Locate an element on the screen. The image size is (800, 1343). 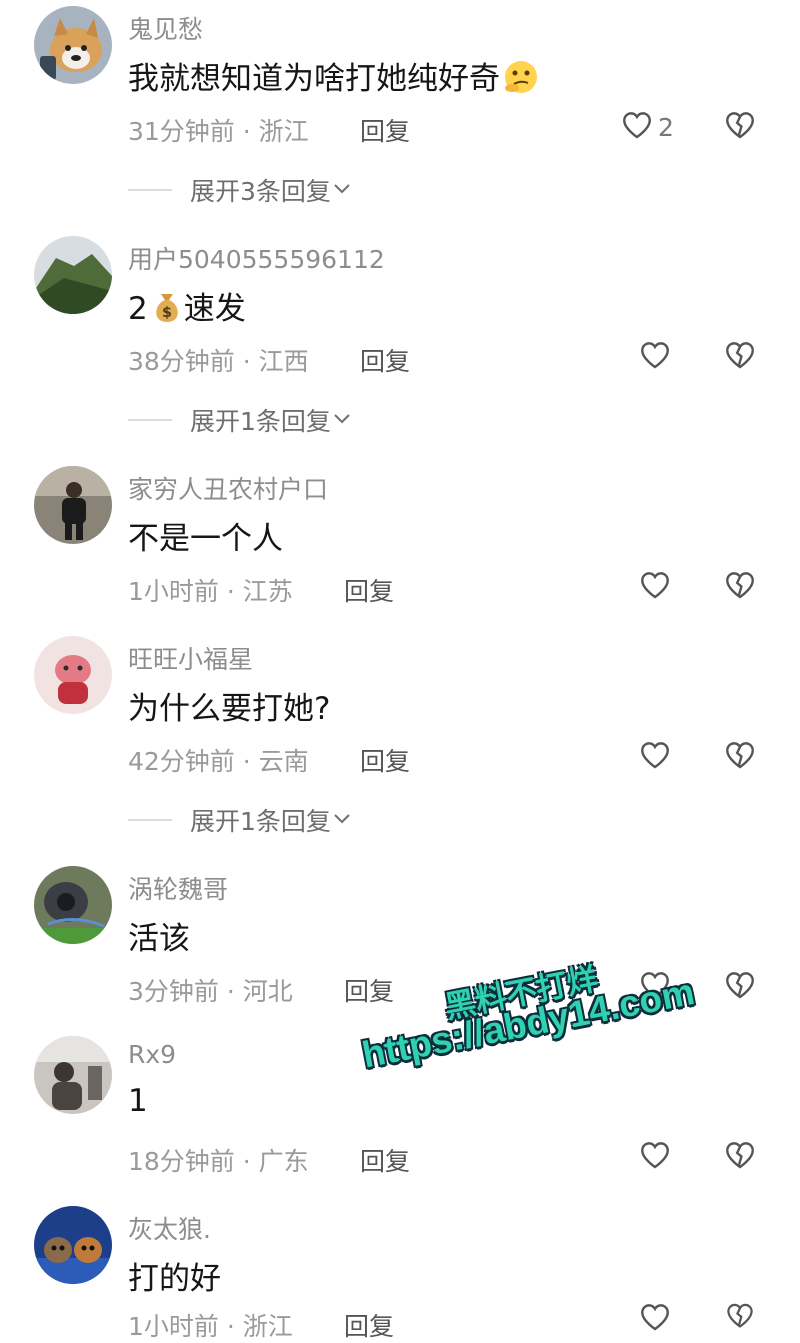
like-count: 2 is located at coordinates (666, 127).